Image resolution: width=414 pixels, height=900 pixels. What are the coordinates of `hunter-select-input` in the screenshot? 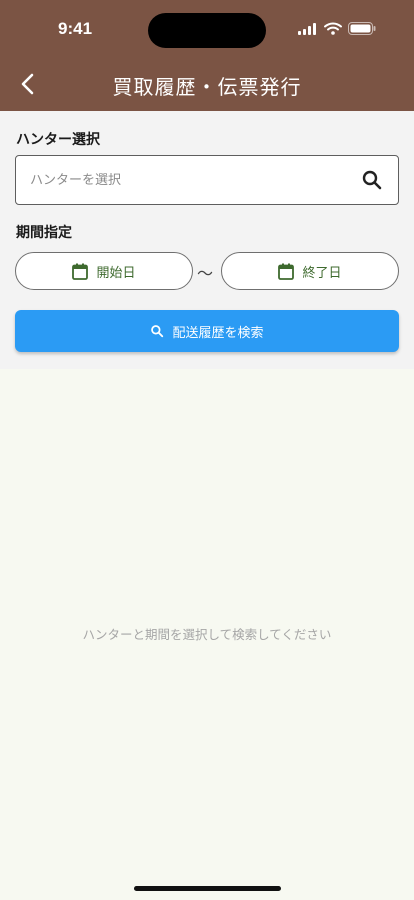 It's located at (195, 180).